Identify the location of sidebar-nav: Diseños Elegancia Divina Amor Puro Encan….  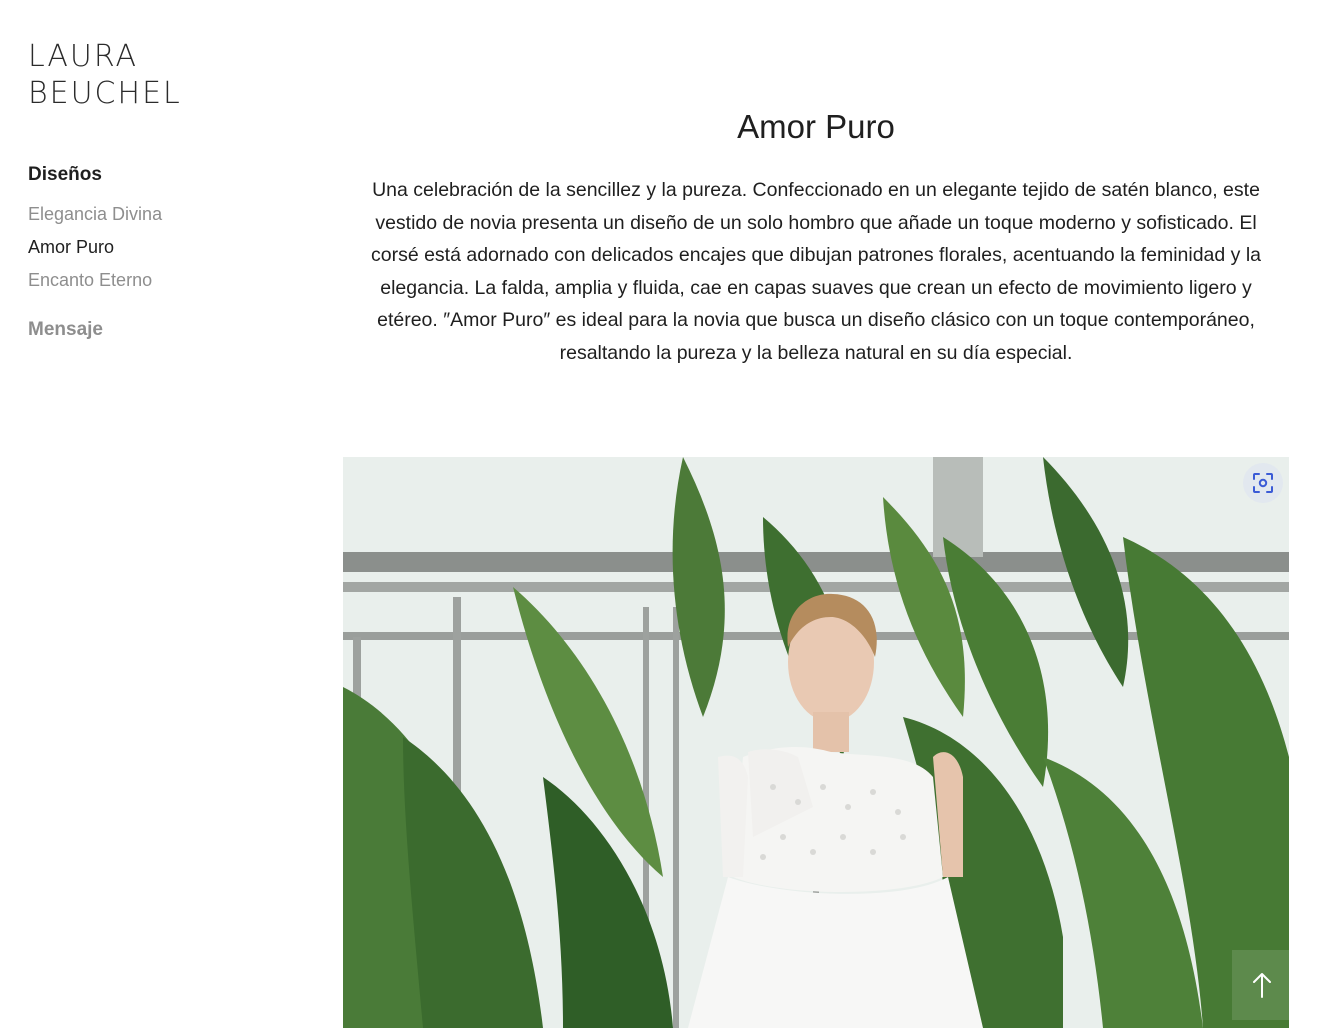
(158, 252).